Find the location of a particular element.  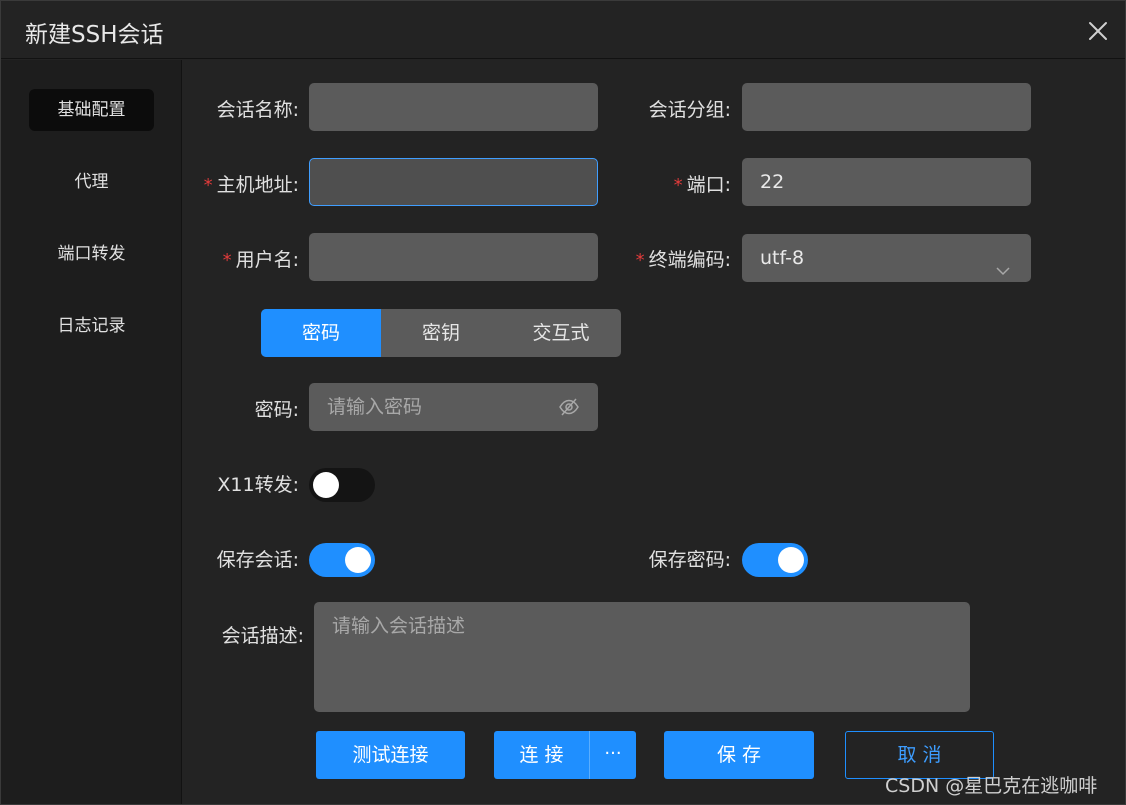

description-textarea is located at coordinates (642, 657).